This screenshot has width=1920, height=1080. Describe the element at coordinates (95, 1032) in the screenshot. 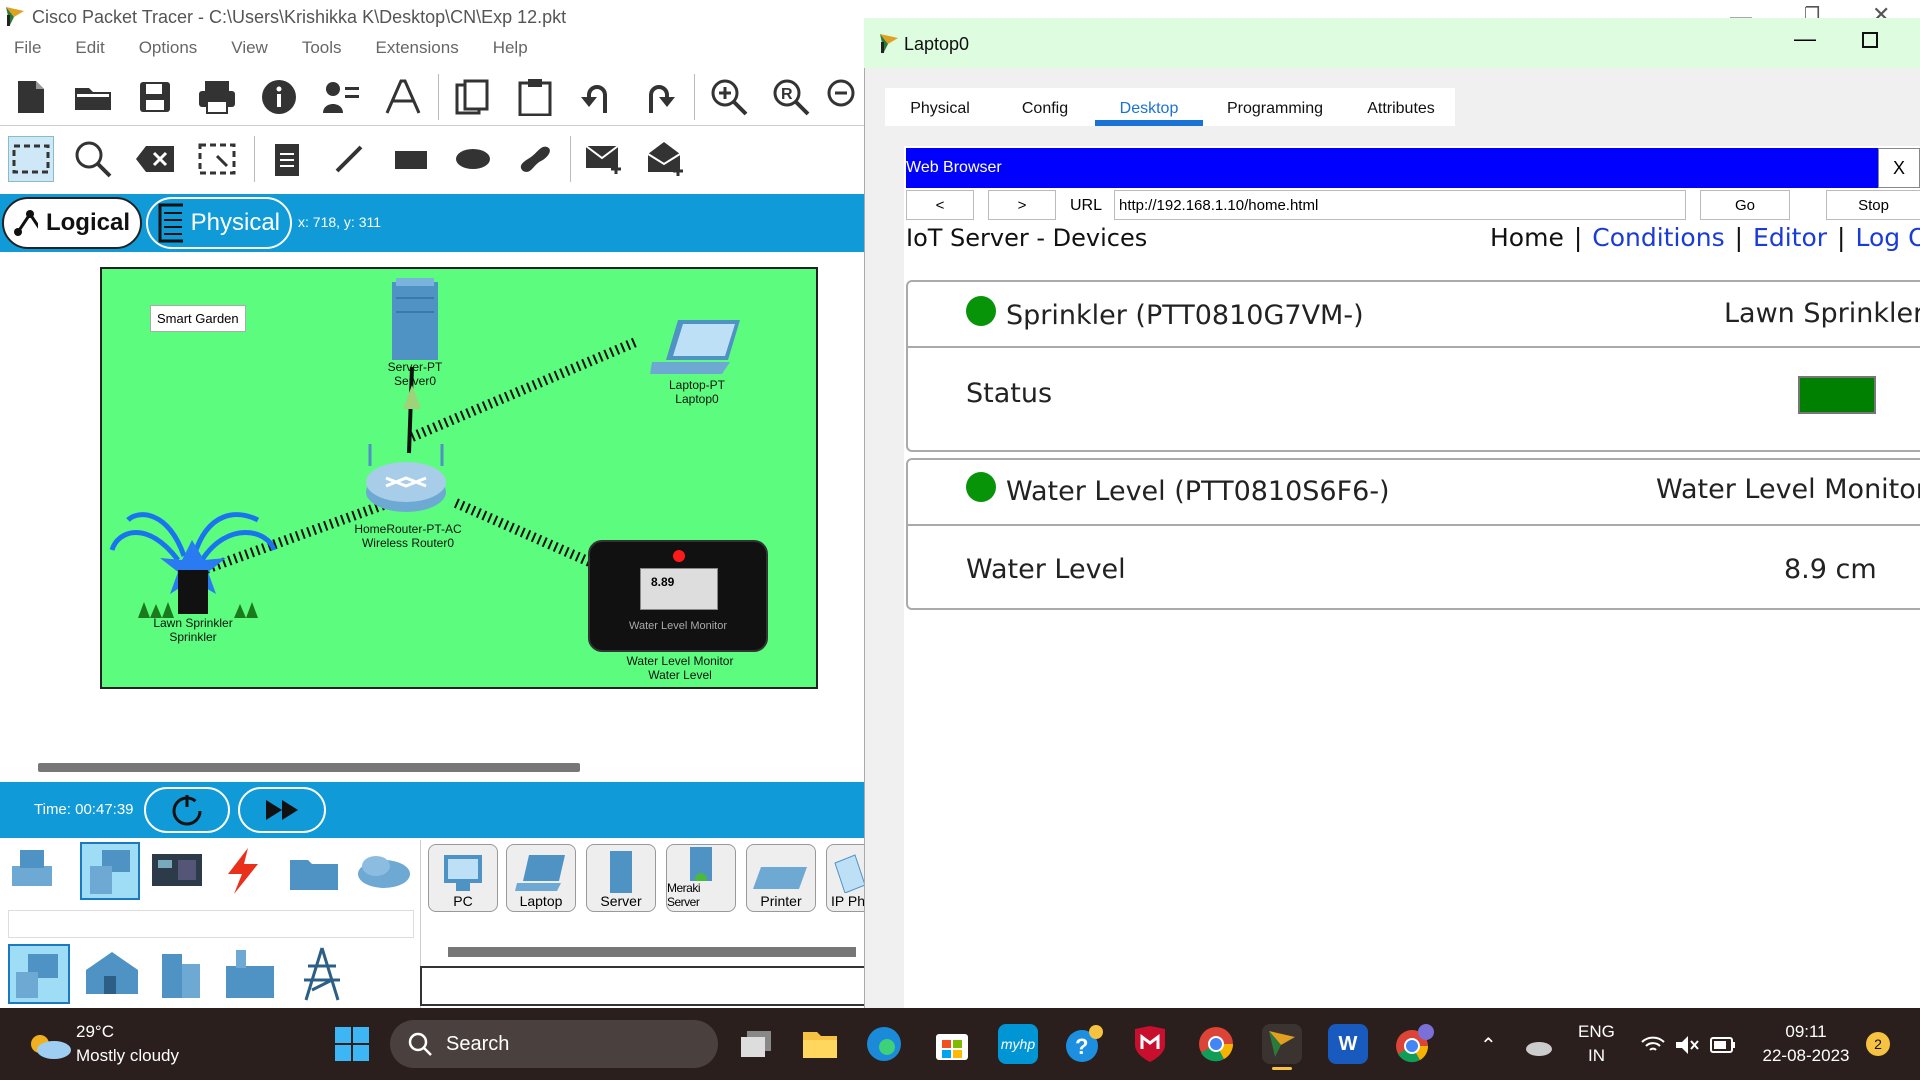

I see `weather-temperature: 29°C` at that location.